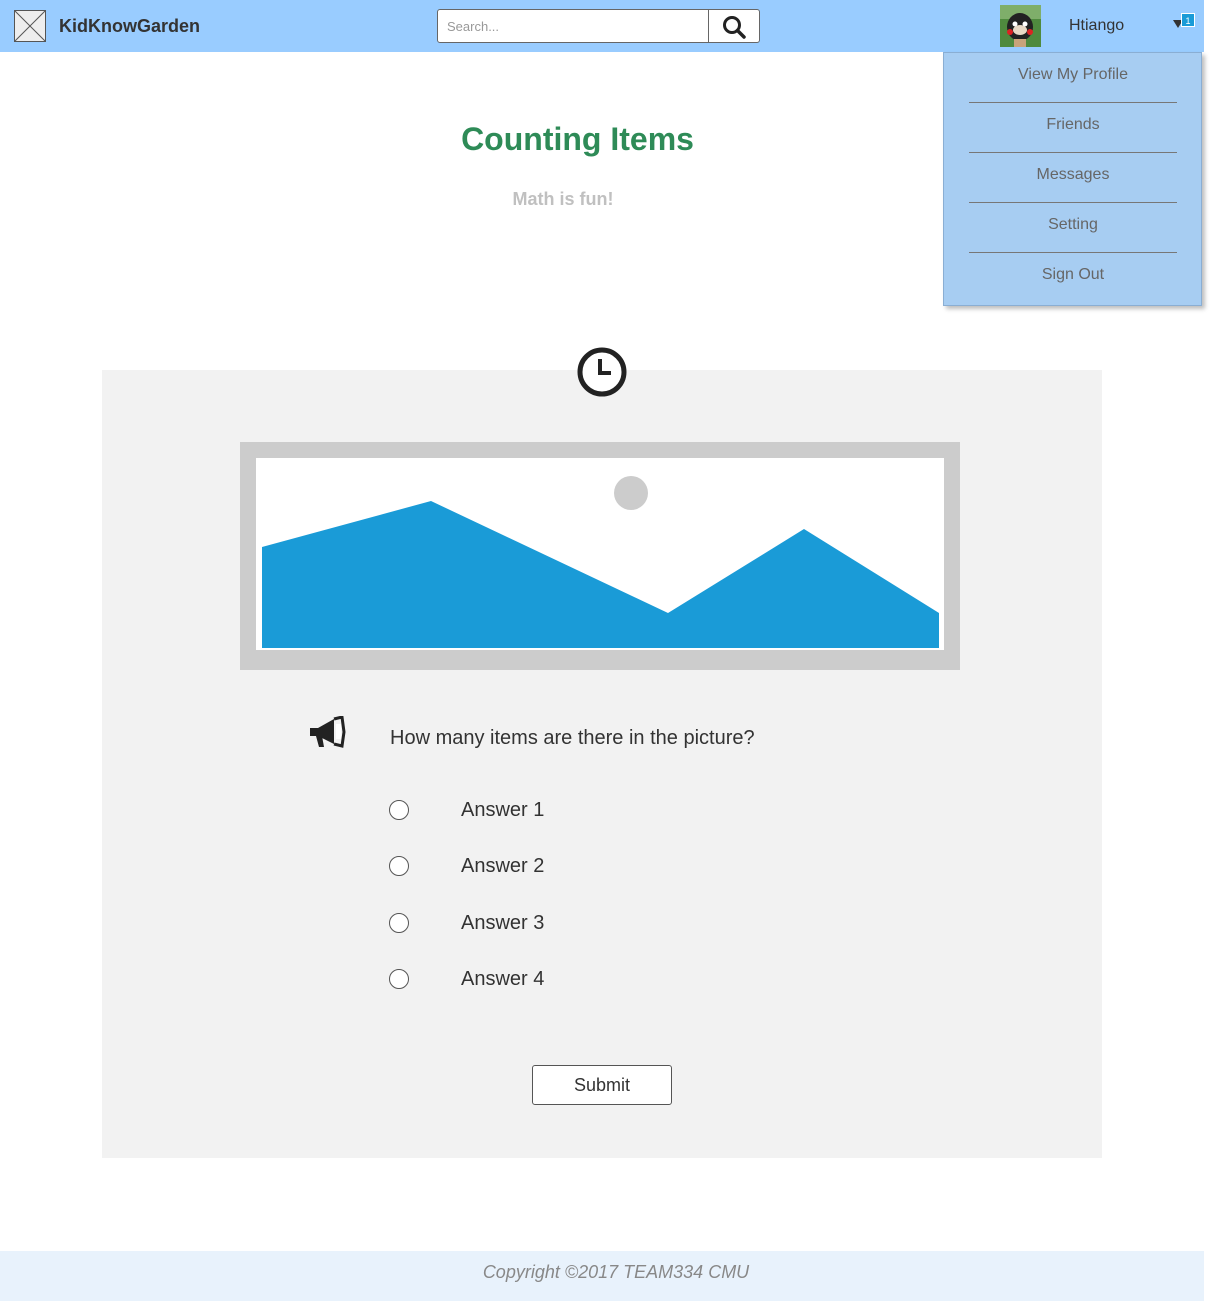 This screenshot has width=1215, height=1301. I want to click on answer-label: Answer 4, so click(502, 979).